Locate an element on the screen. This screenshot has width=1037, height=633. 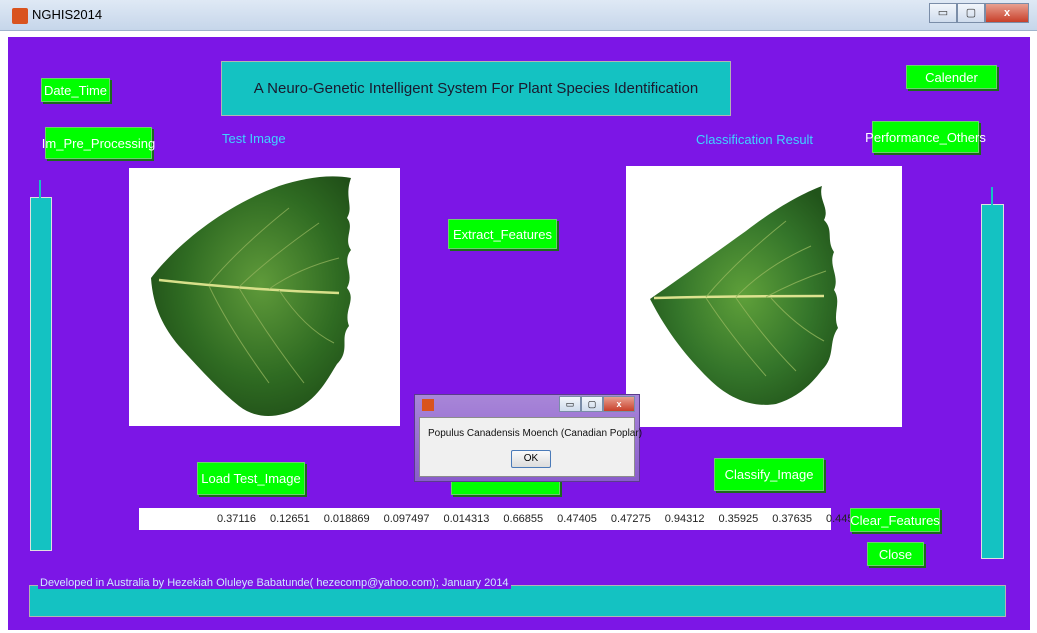
feature-value: 0.014313 is located at coordinates (466, 519).